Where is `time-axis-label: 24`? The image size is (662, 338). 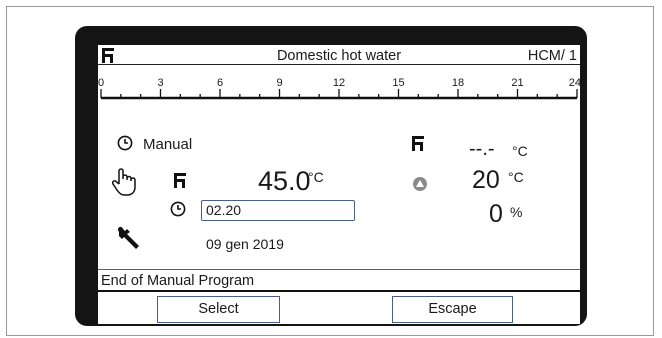 time-axis-label: 24 is located at coordinates (574, 83).